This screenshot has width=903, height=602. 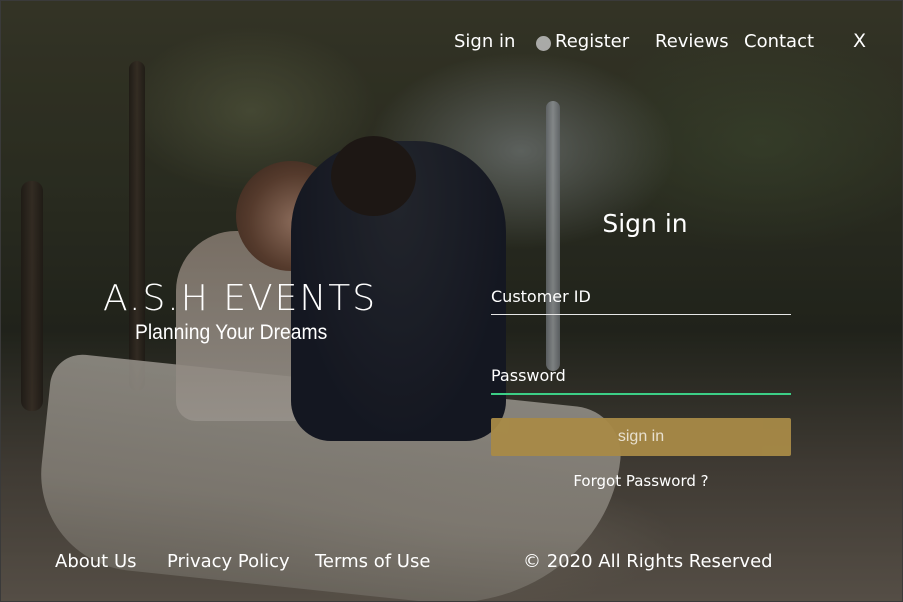 I want to click on password-field-wrapper, so click(x=641, y=376).